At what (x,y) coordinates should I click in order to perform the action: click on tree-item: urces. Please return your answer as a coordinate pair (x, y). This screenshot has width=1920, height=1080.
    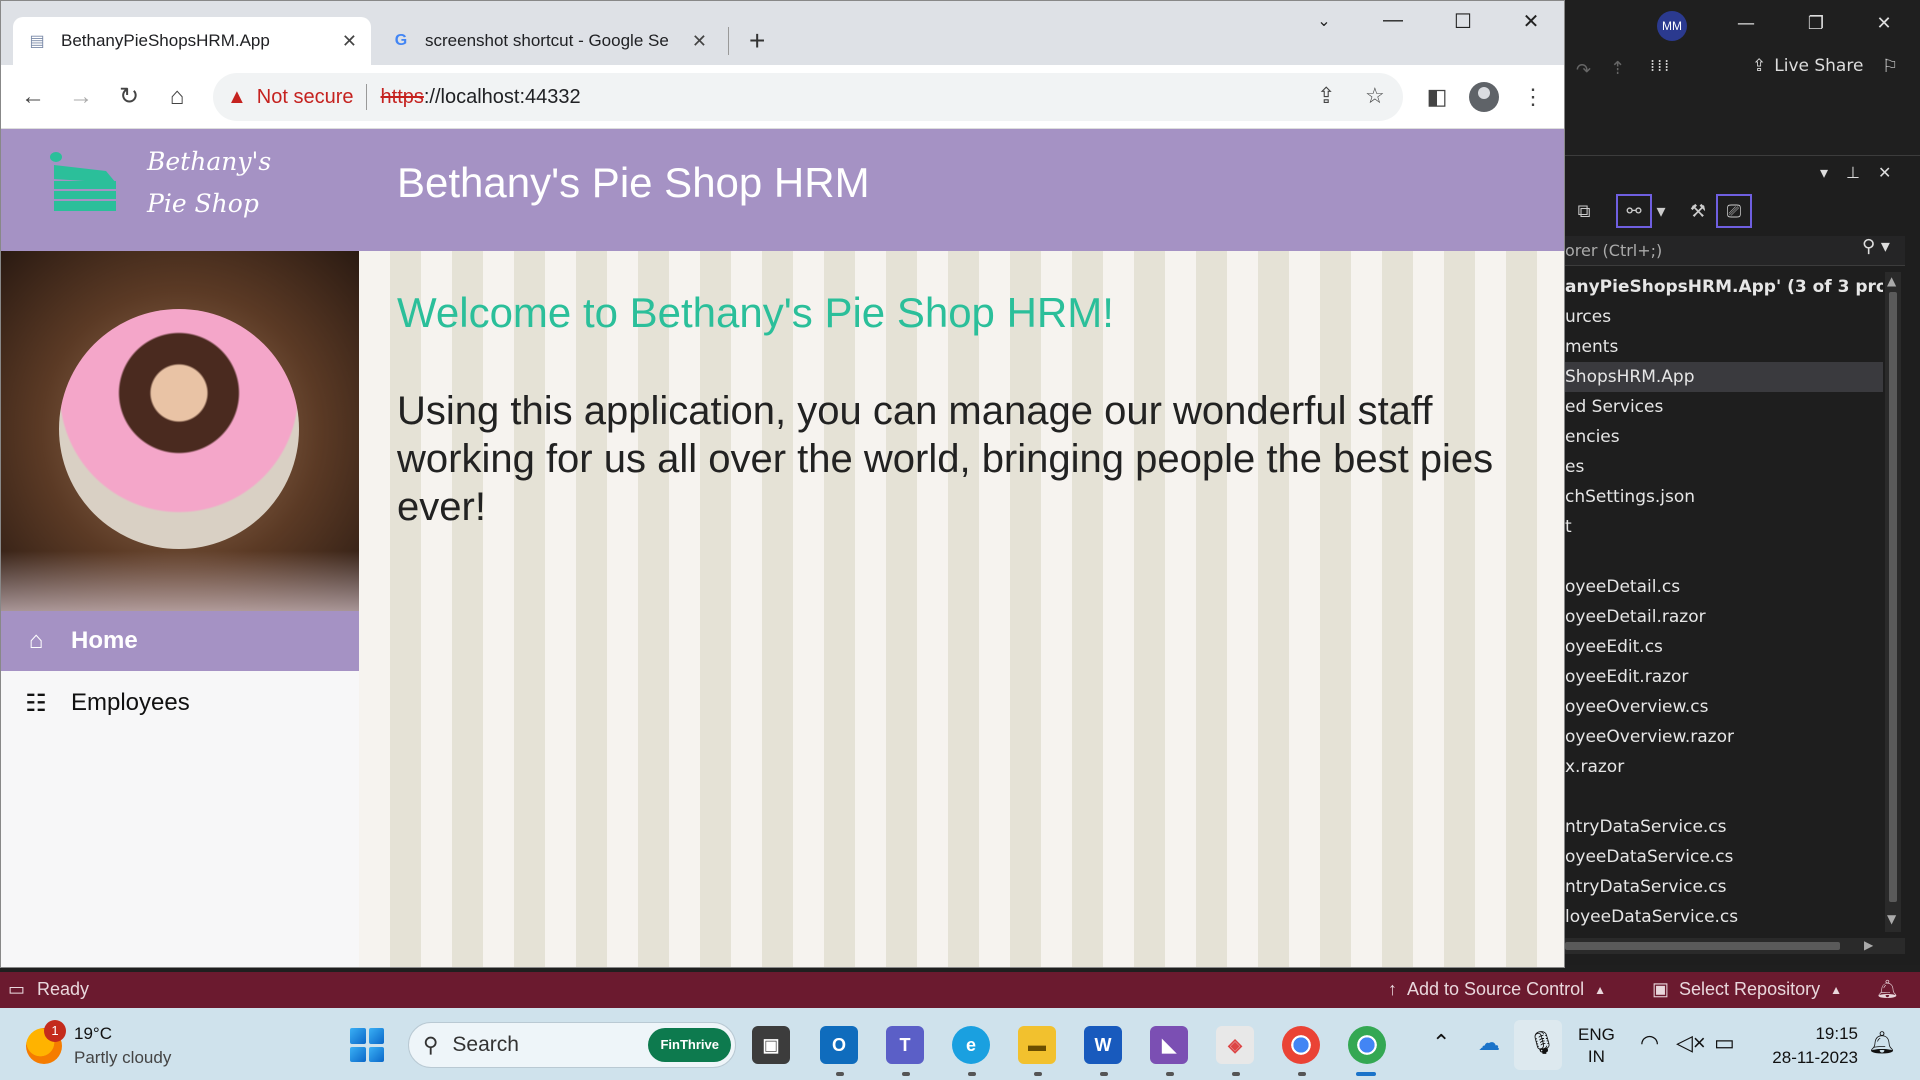
    Looking at the image, I should click on (1724, 317).